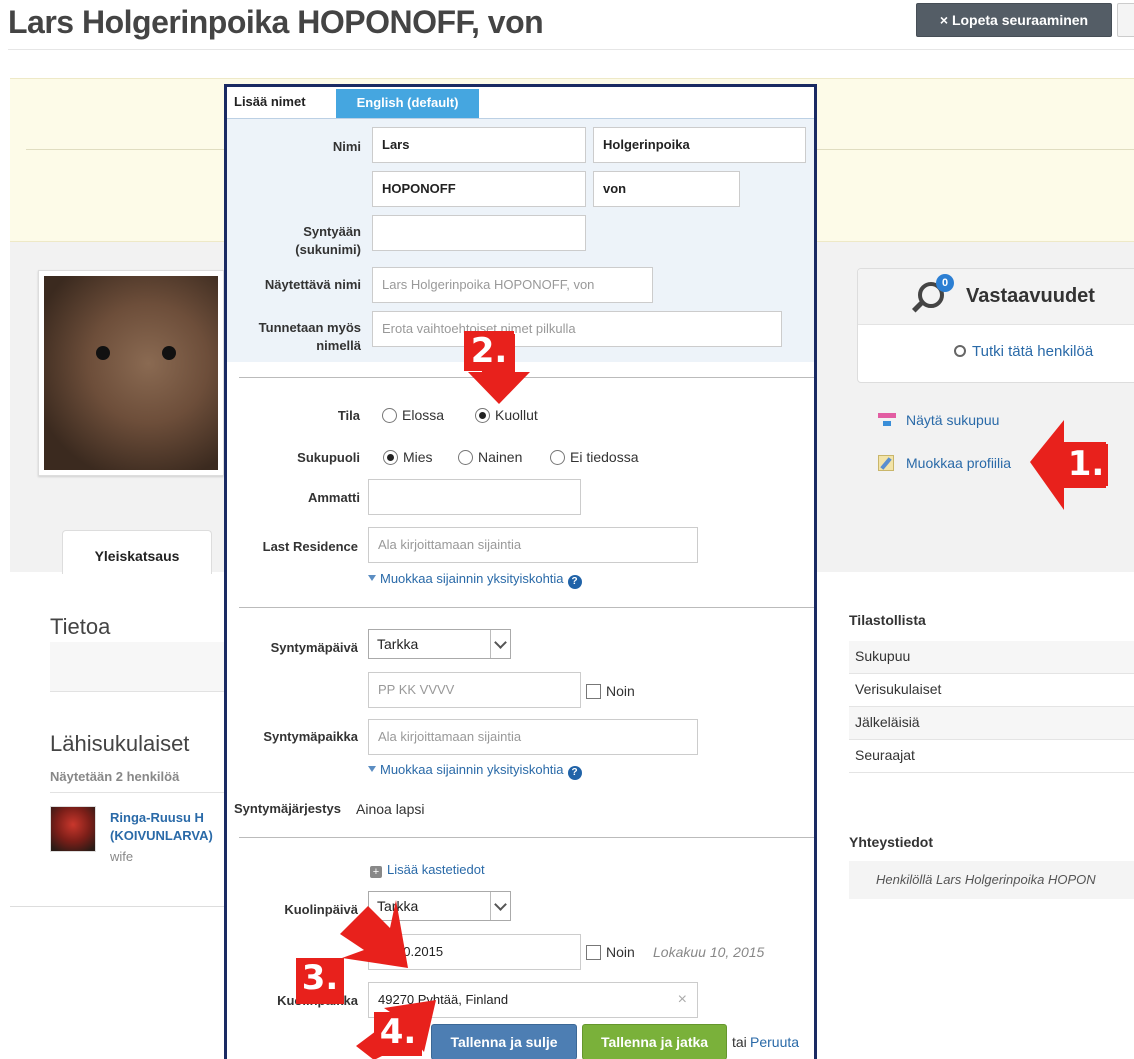 Image resolution: width=1134 pixels, height=1059 pixels. I want to click on profile-picture-image, so click(131, 373).